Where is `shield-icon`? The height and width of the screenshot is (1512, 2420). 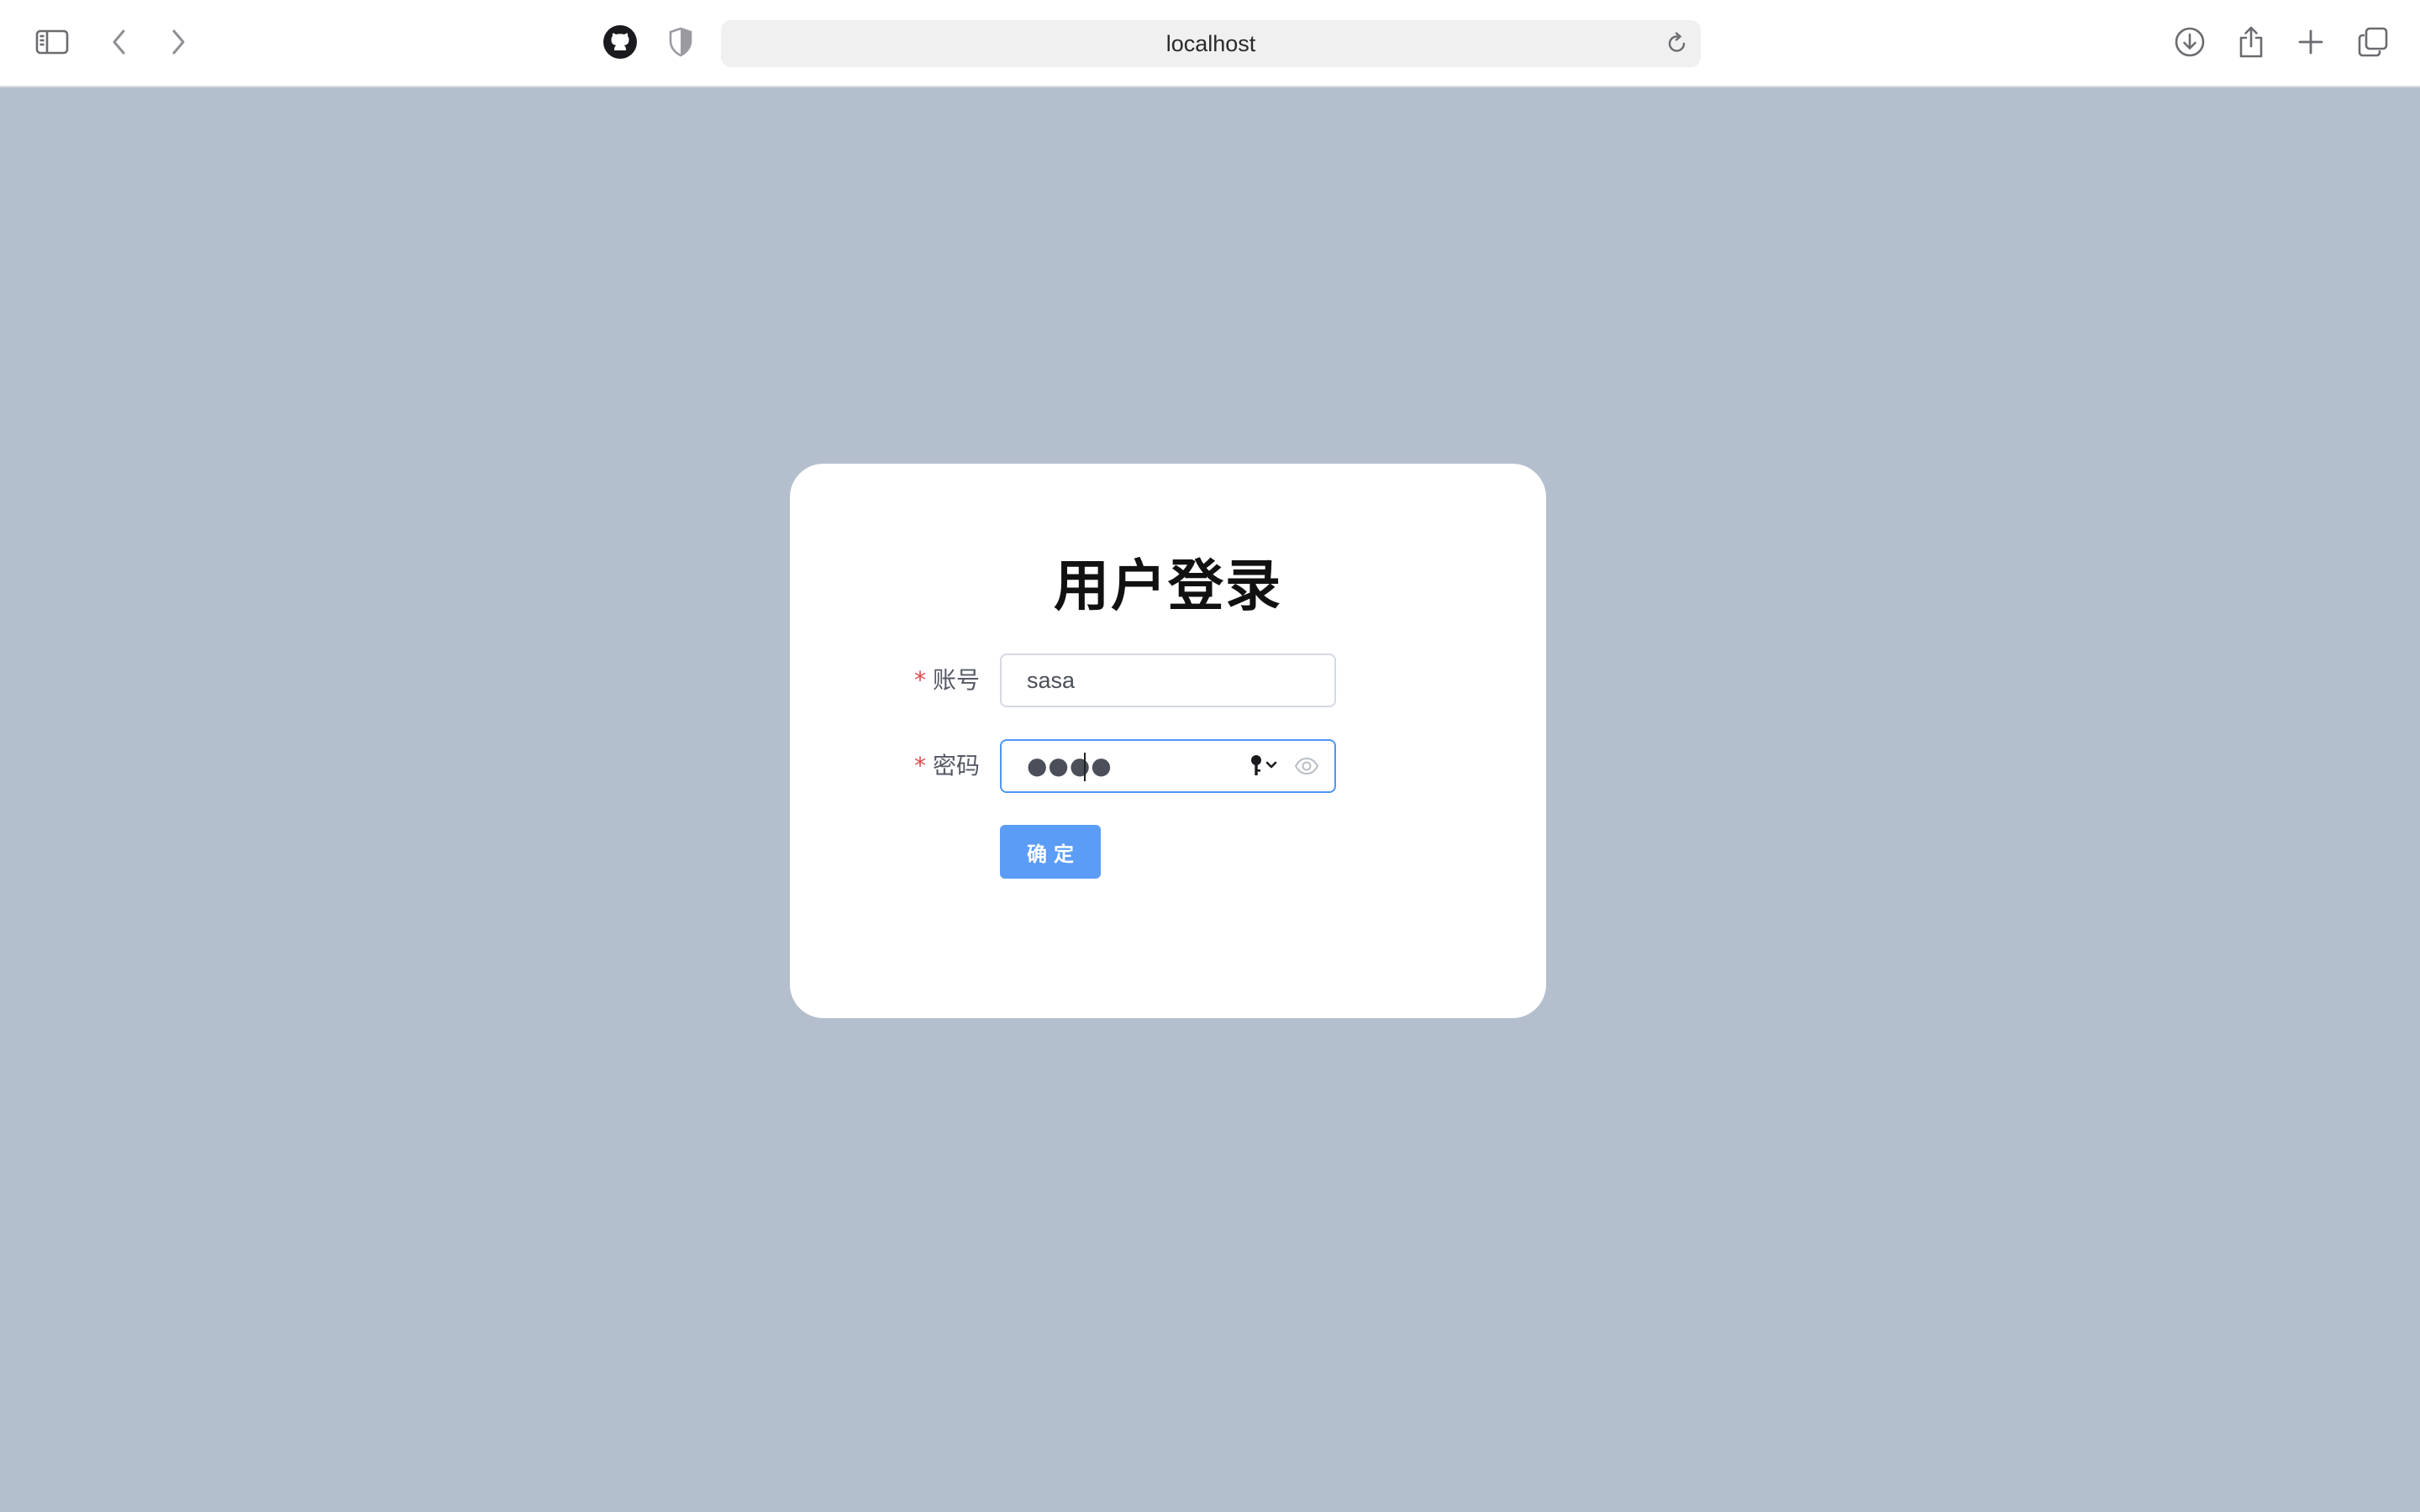
shield-icon is located at coordinates (680, 42).